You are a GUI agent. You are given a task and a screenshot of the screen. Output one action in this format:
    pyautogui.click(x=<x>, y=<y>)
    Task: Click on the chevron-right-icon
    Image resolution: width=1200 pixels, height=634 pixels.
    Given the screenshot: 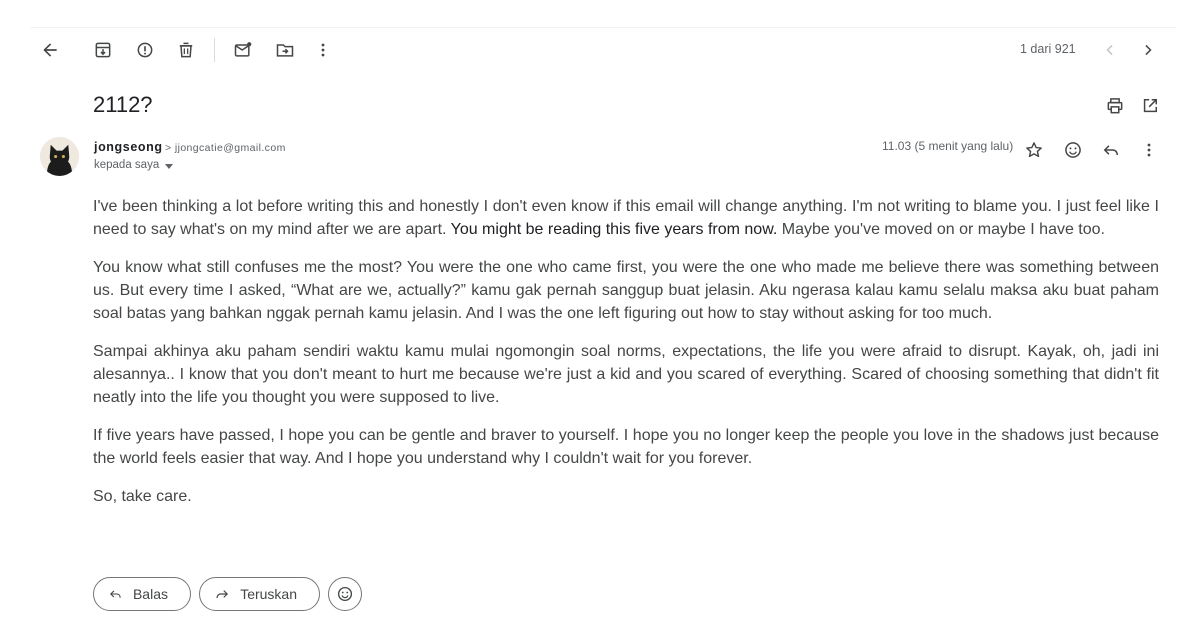 What is the action you would take?
    pyautogui.click(x=1148, y=50)
    